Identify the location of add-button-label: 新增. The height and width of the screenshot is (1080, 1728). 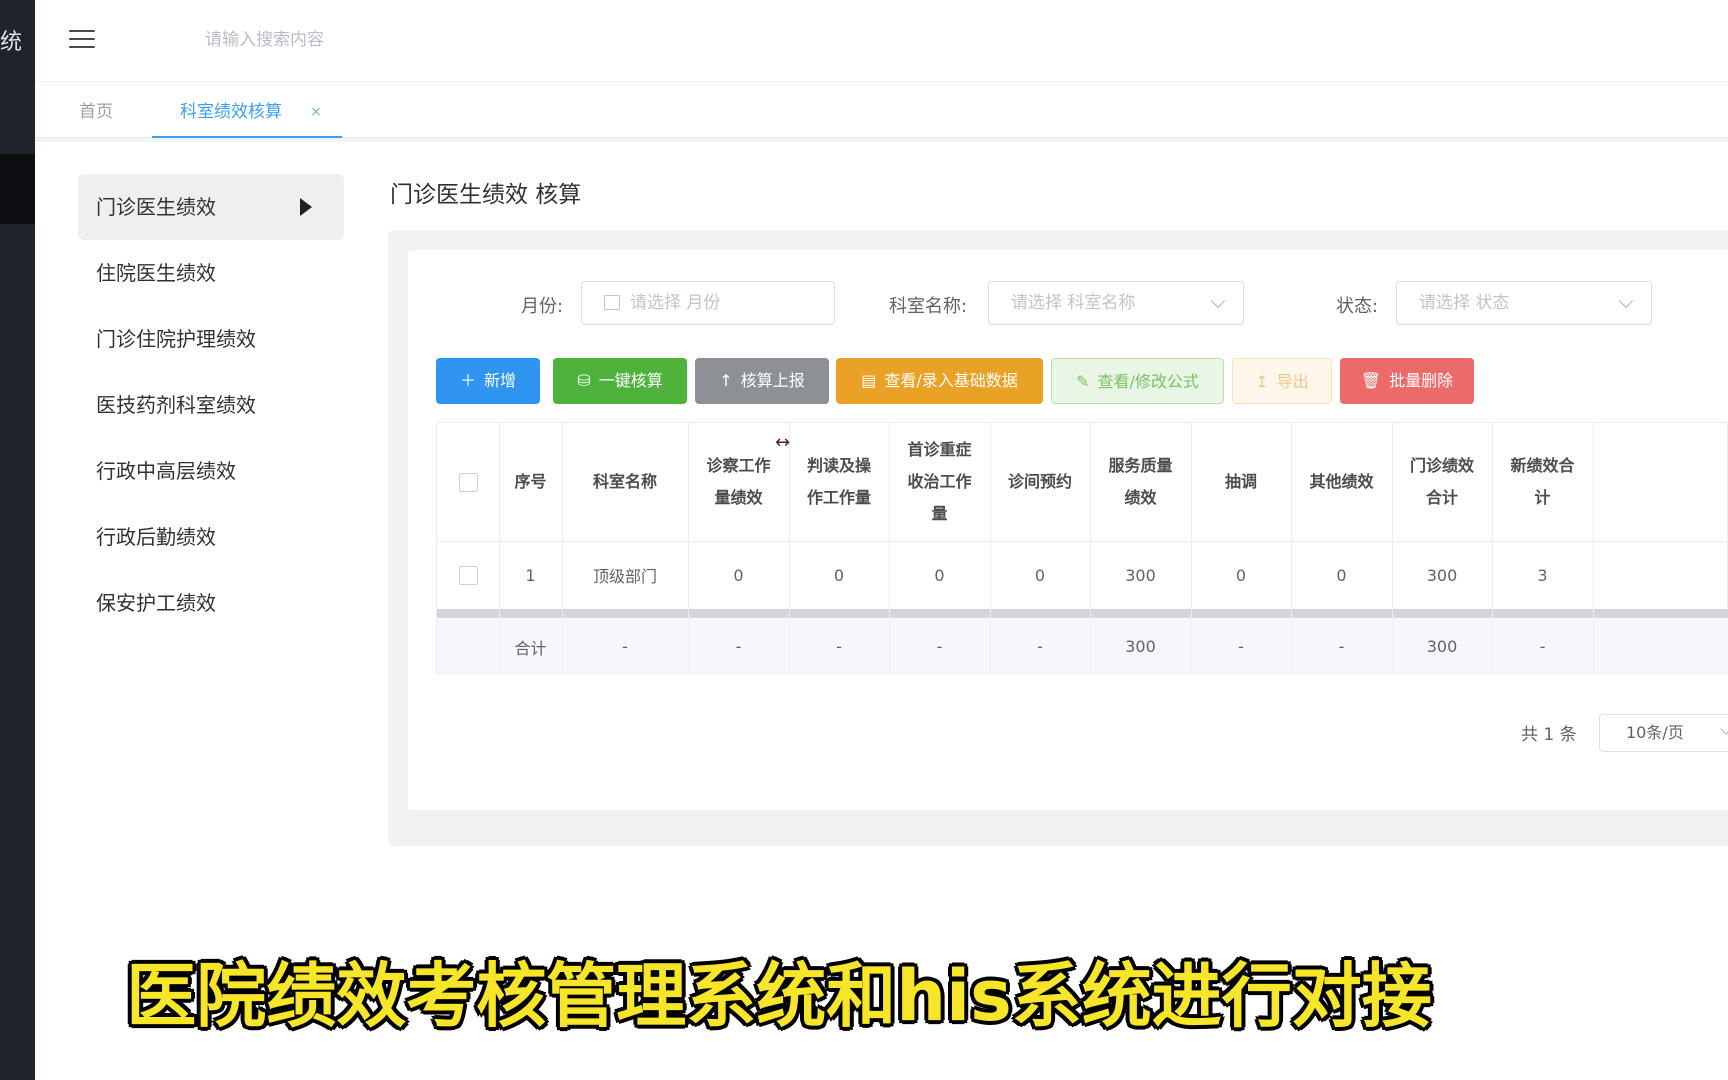
(500, 380).